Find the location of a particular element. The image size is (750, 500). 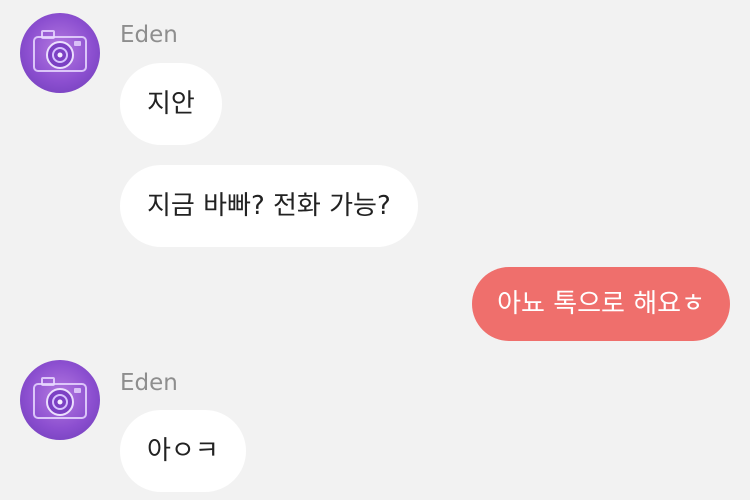

incoming-message-bubble: 지금 바빠? 전화 가능? is located at coordinates (269, 206).